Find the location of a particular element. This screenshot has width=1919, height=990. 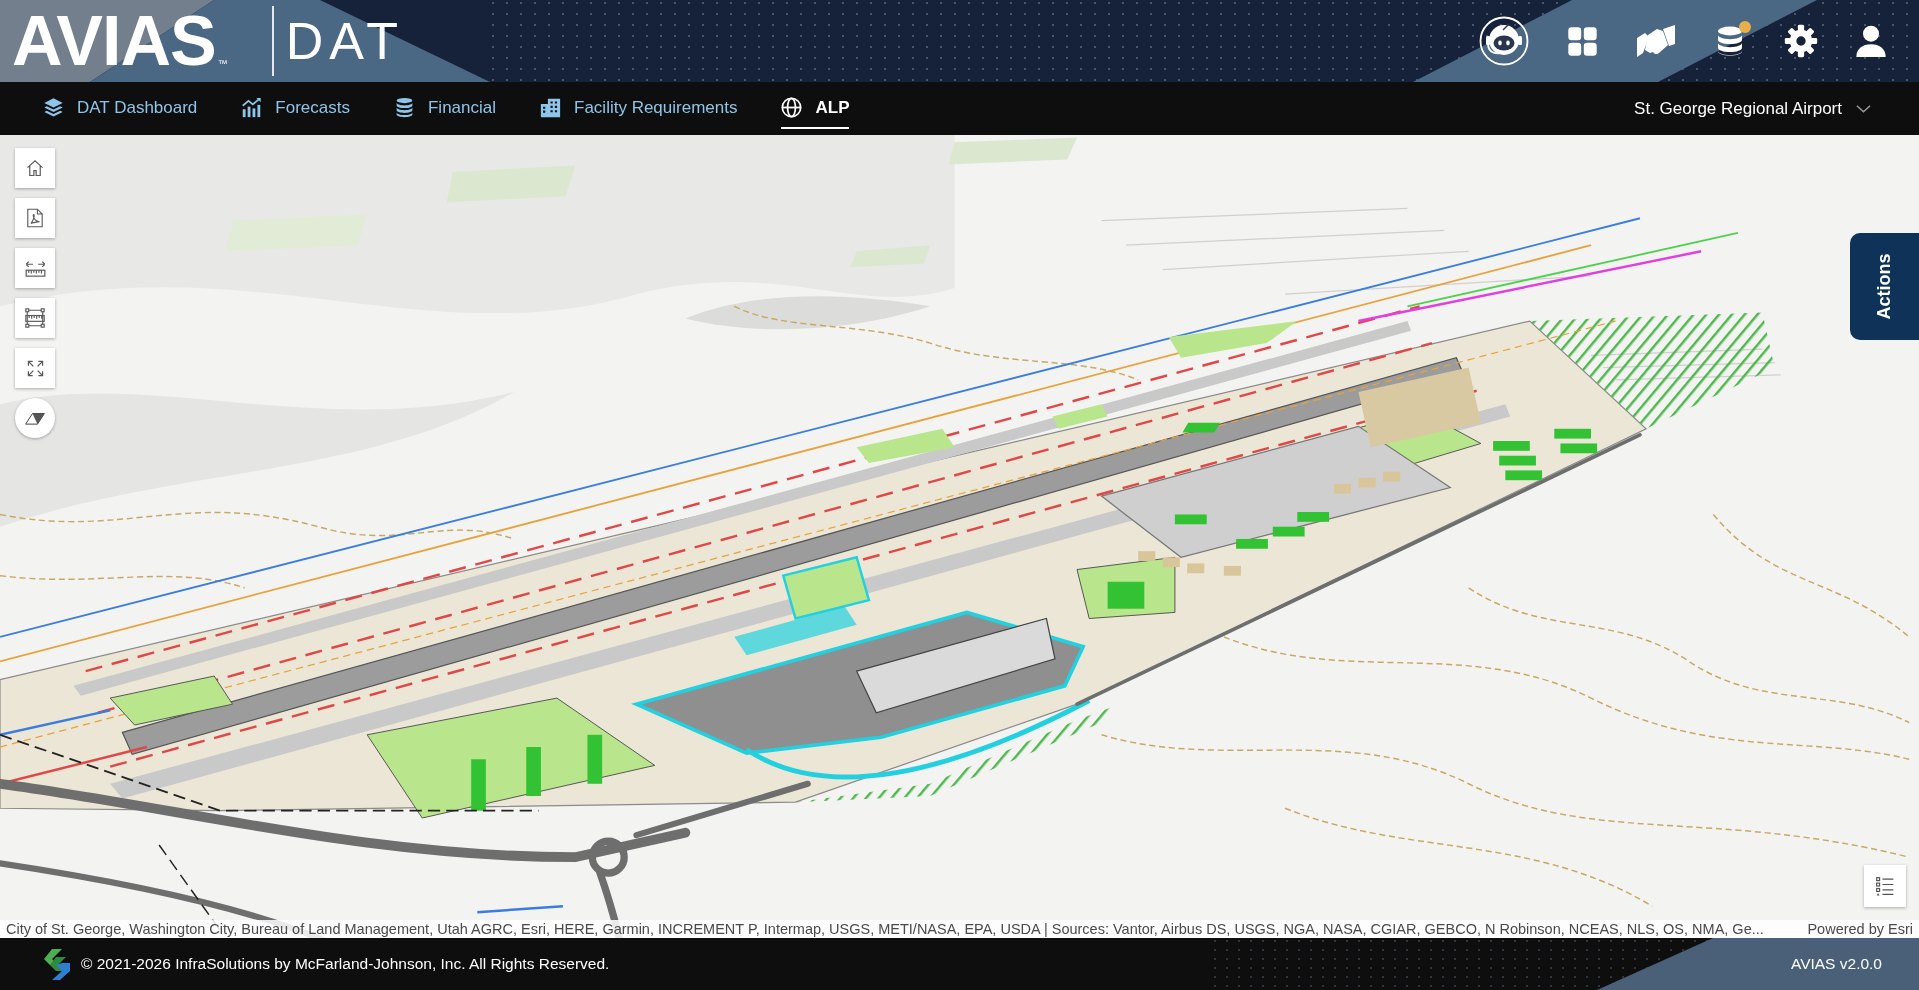

product-name: DAT is located at coordinates (344, 41).